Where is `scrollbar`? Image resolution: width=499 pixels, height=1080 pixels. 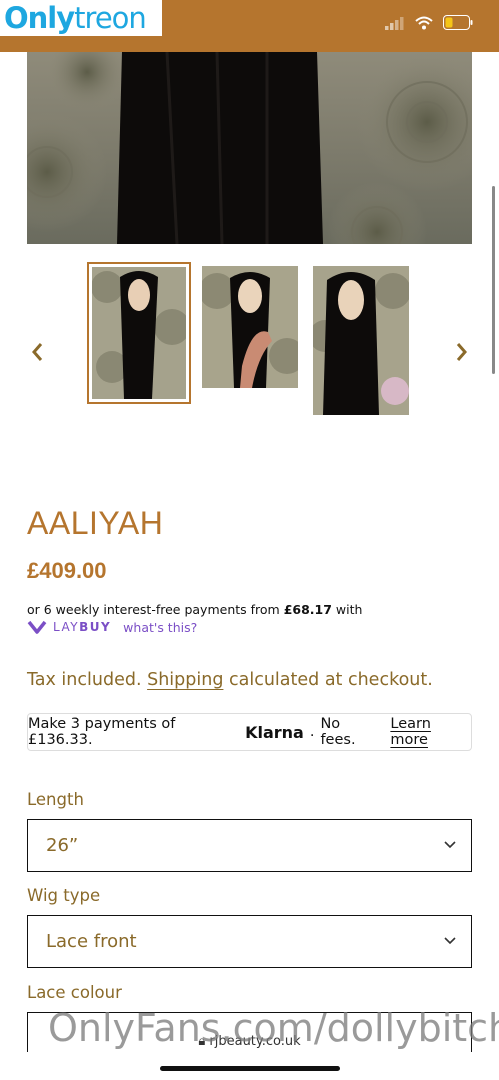 scrollbar is located at coordinates (493, 280).